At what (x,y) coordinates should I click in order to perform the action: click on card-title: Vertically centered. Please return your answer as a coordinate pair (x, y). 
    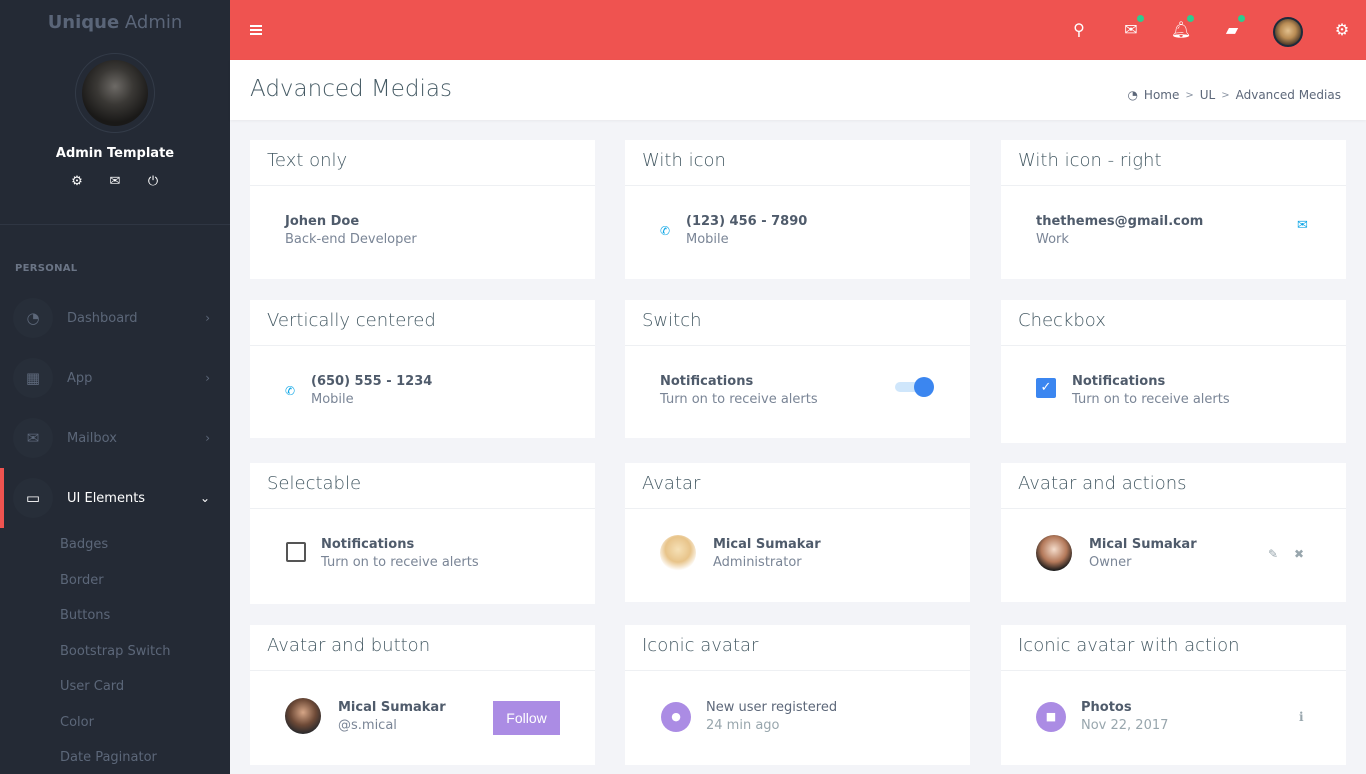
    Looking at the image, I should click on (422, 323).